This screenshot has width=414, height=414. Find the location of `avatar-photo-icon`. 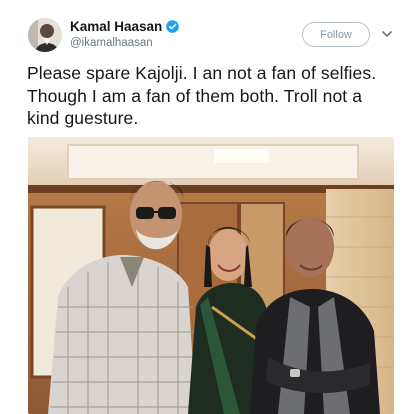

avatar-photo-icon is located at coordinates (45, 35).